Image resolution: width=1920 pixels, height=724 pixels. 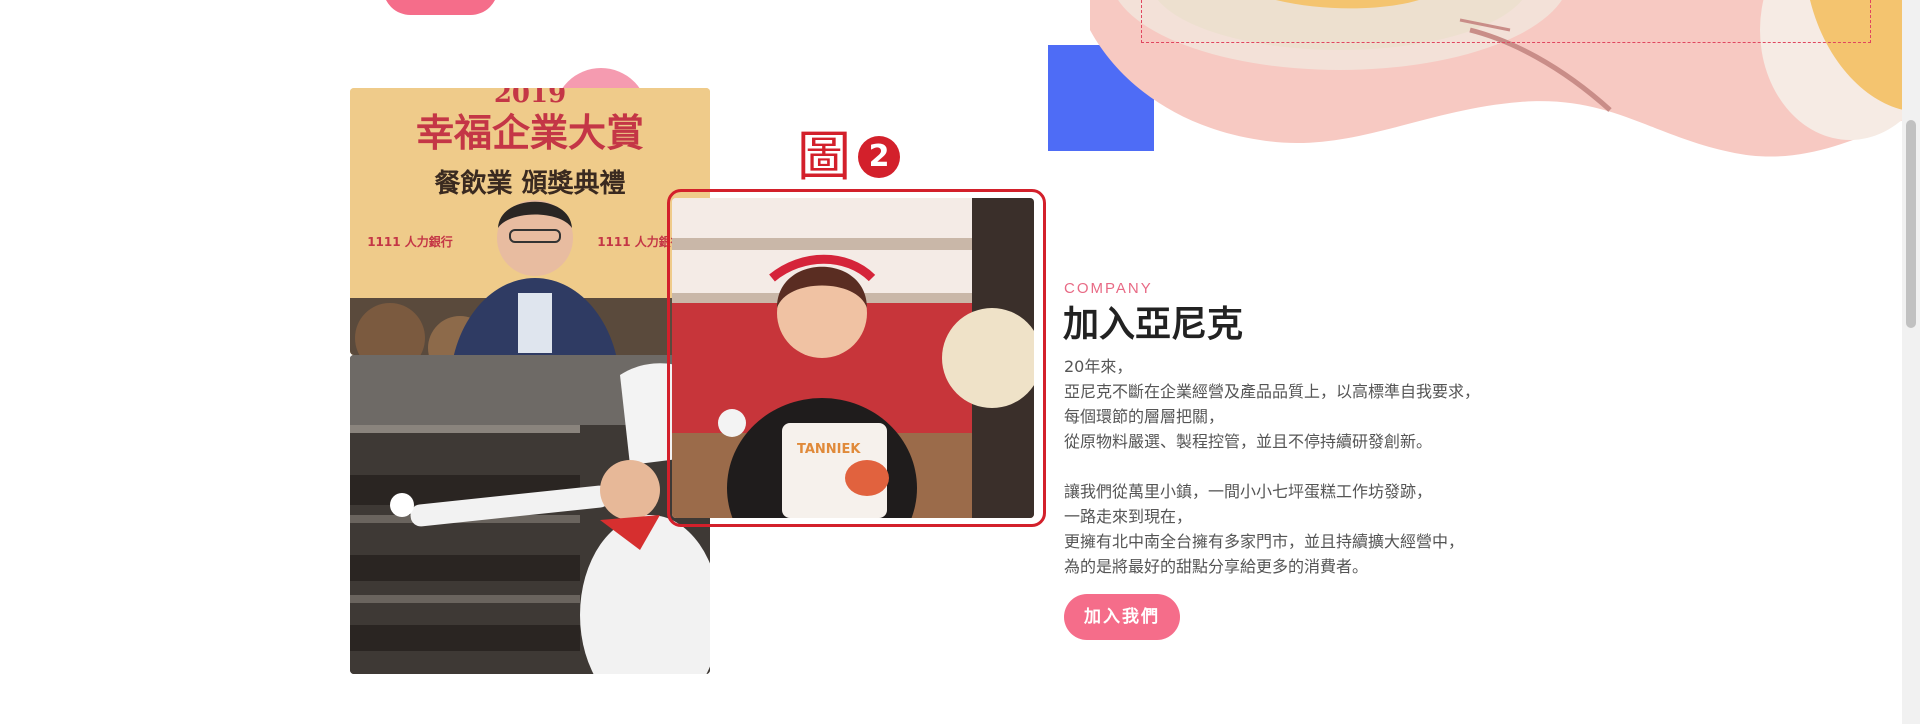 What do you see at coordinates (1216, 566) in the screenshot?
I see `body-line: 為的是將最好的甜點分享給更多的消費者。` at bounding box center [1216, 566].